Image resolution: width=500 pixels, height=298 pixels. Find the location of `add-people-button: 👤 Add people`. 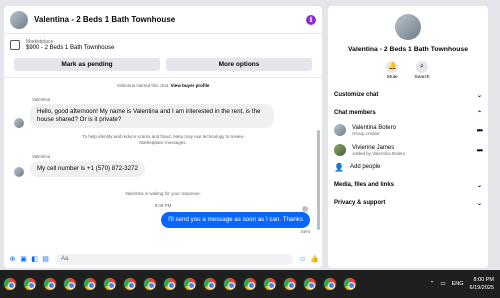

add-people-button: 👤 Add people is located at coordinates (408, 167).